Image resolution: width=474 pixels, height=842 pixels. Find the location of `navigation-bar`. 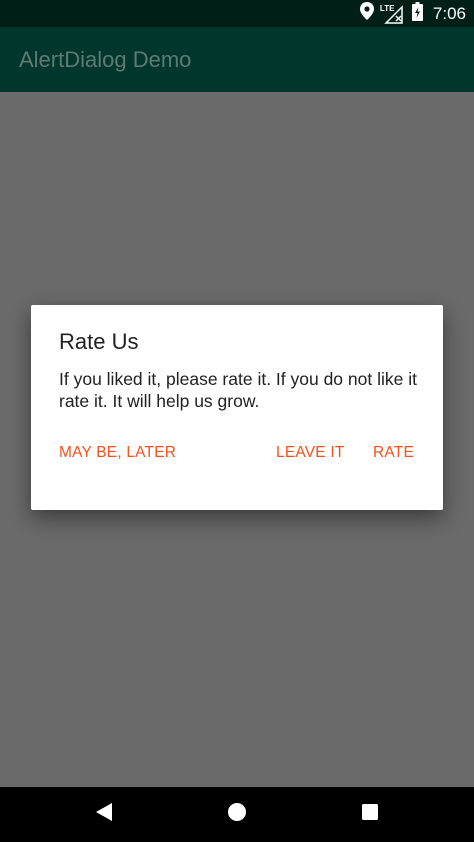

navigation-bar is located at coordinates (237, 814).